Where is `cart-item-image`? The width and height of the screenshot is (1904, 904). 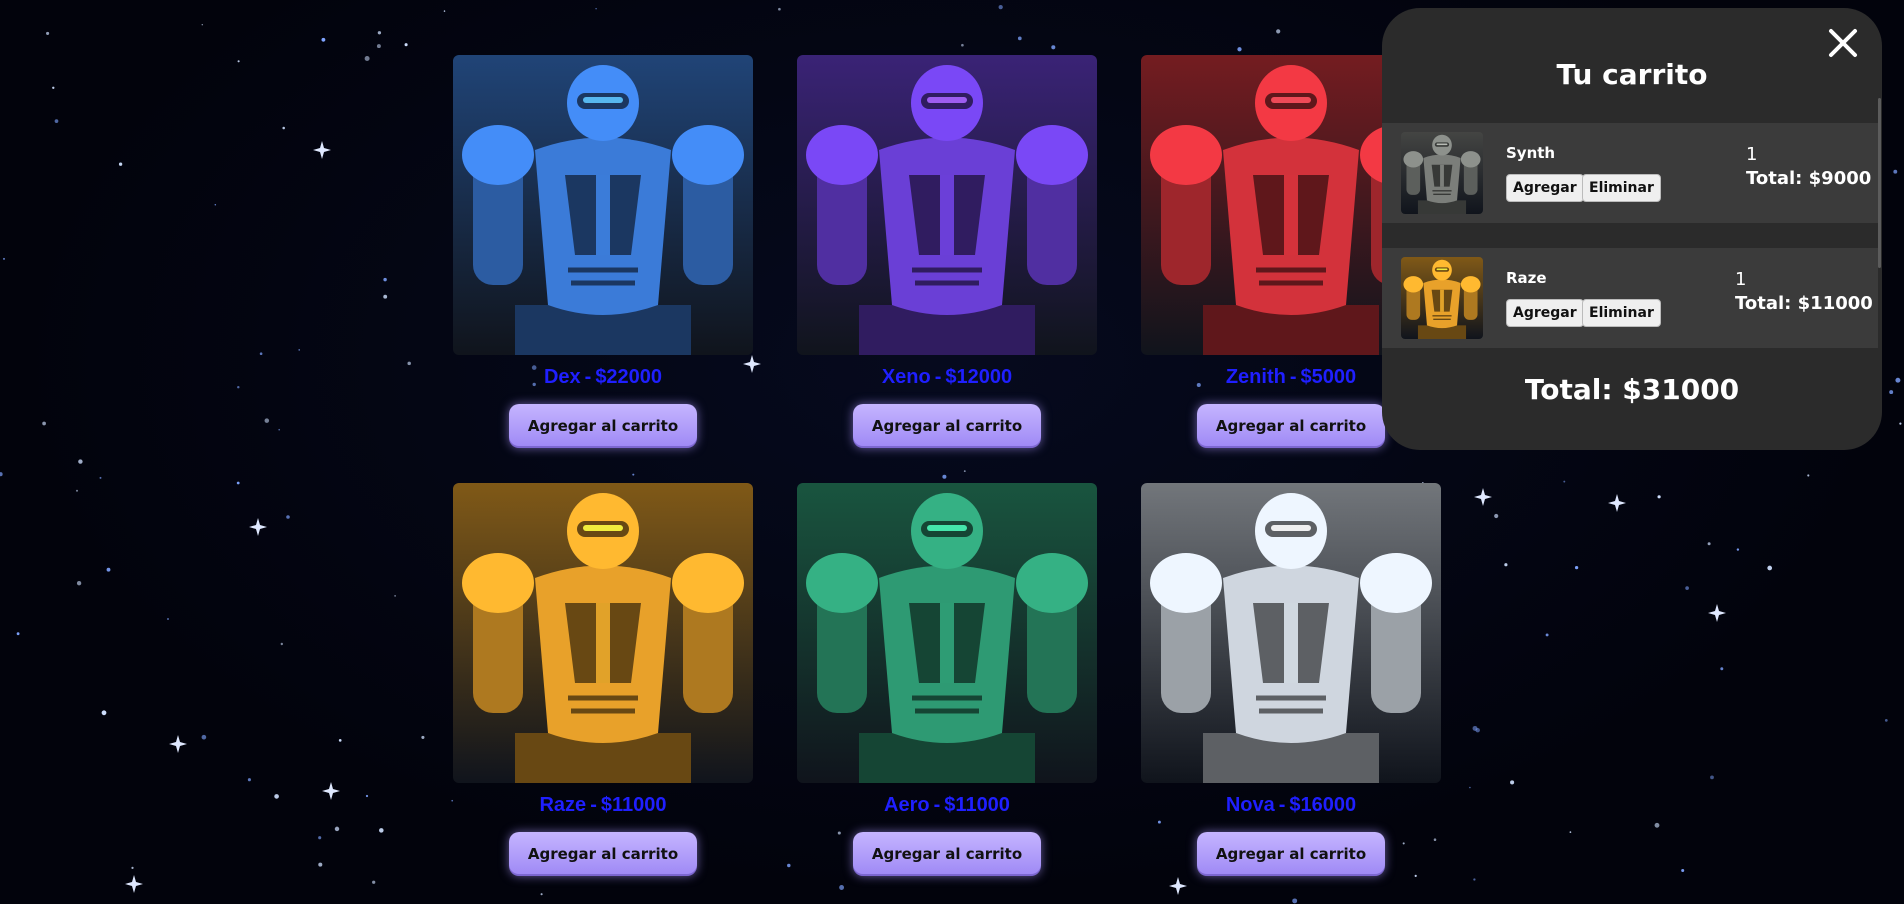
cart-item-image is located at coordinates (1442, 298).